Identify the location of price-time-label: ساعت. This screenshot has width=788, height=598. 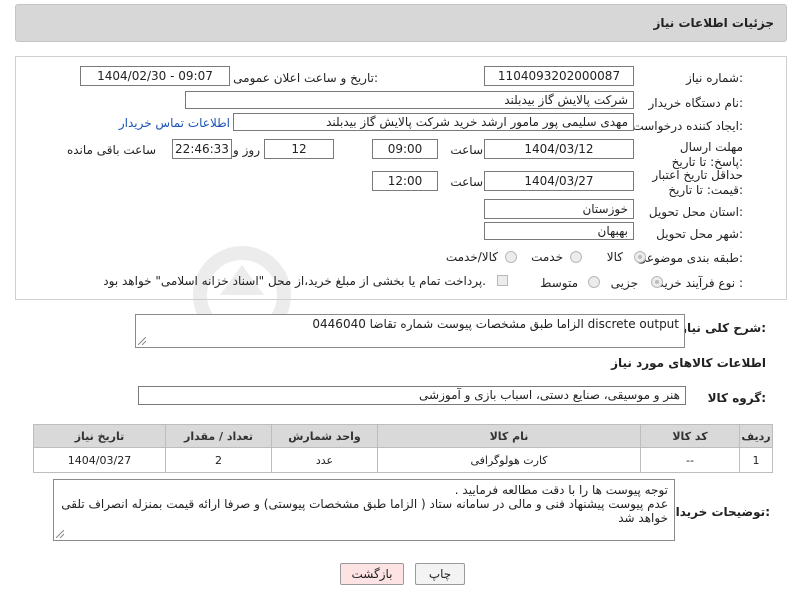
(466, 182).